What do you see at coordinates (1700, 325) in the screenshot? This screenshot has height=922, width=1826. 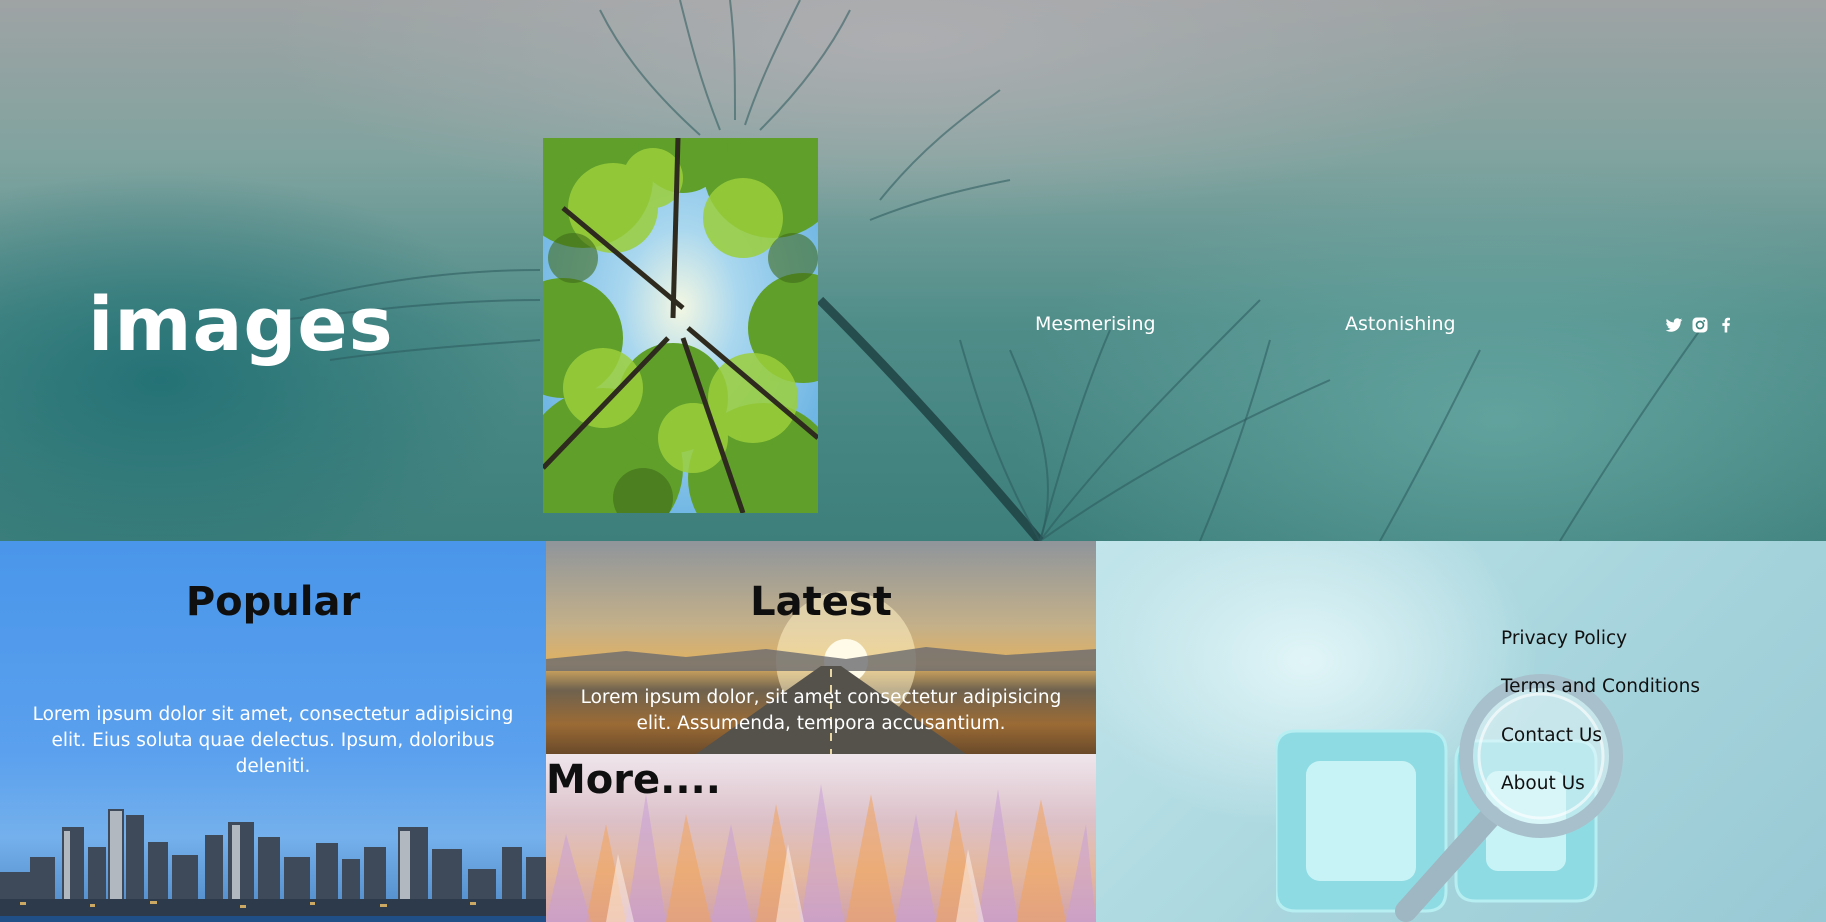 I see `instagram-icon` at bounding box center [1700, 325].